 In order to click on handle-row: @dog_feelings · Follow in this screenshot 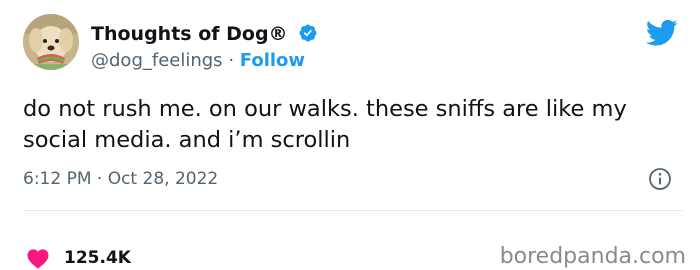, I will do `click(198, 61)`.